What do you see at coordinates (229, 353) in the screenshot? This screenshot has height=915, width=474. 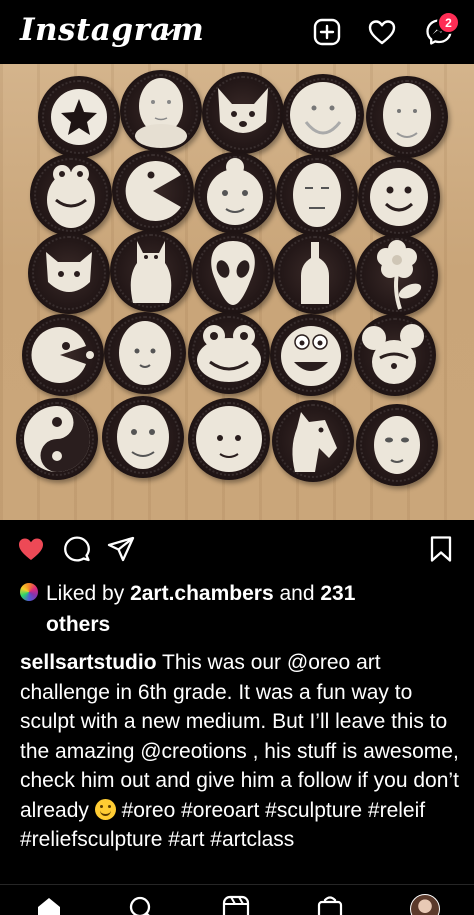 I see `cookie-frog` at bounding box center [229, 353].